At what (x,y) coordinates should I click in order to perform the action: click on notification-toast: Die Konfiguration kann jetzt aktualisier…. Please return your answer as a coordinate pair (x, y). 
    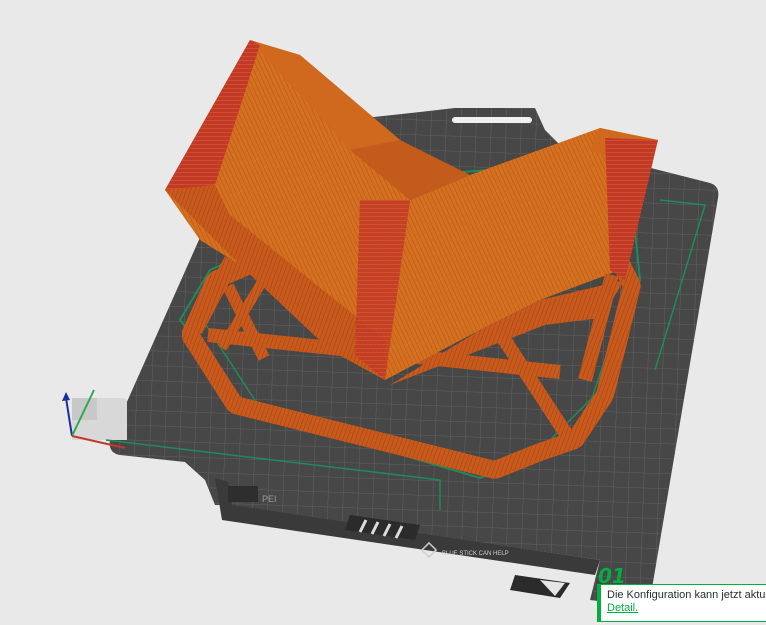
    Looking at the image, I should click on (681, 603).